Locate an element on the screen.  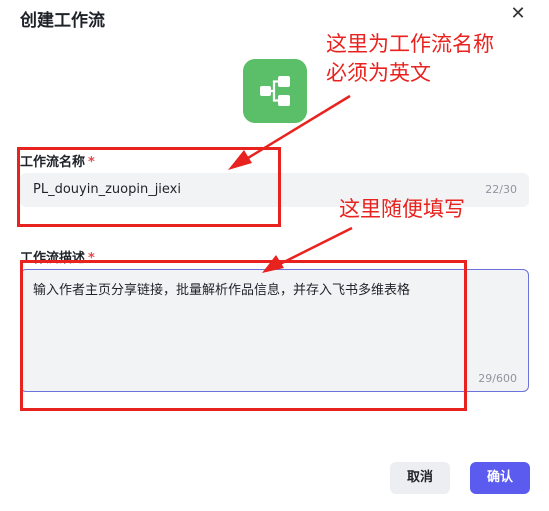
annotation-arrow-name is located at coordinates (289, 132).